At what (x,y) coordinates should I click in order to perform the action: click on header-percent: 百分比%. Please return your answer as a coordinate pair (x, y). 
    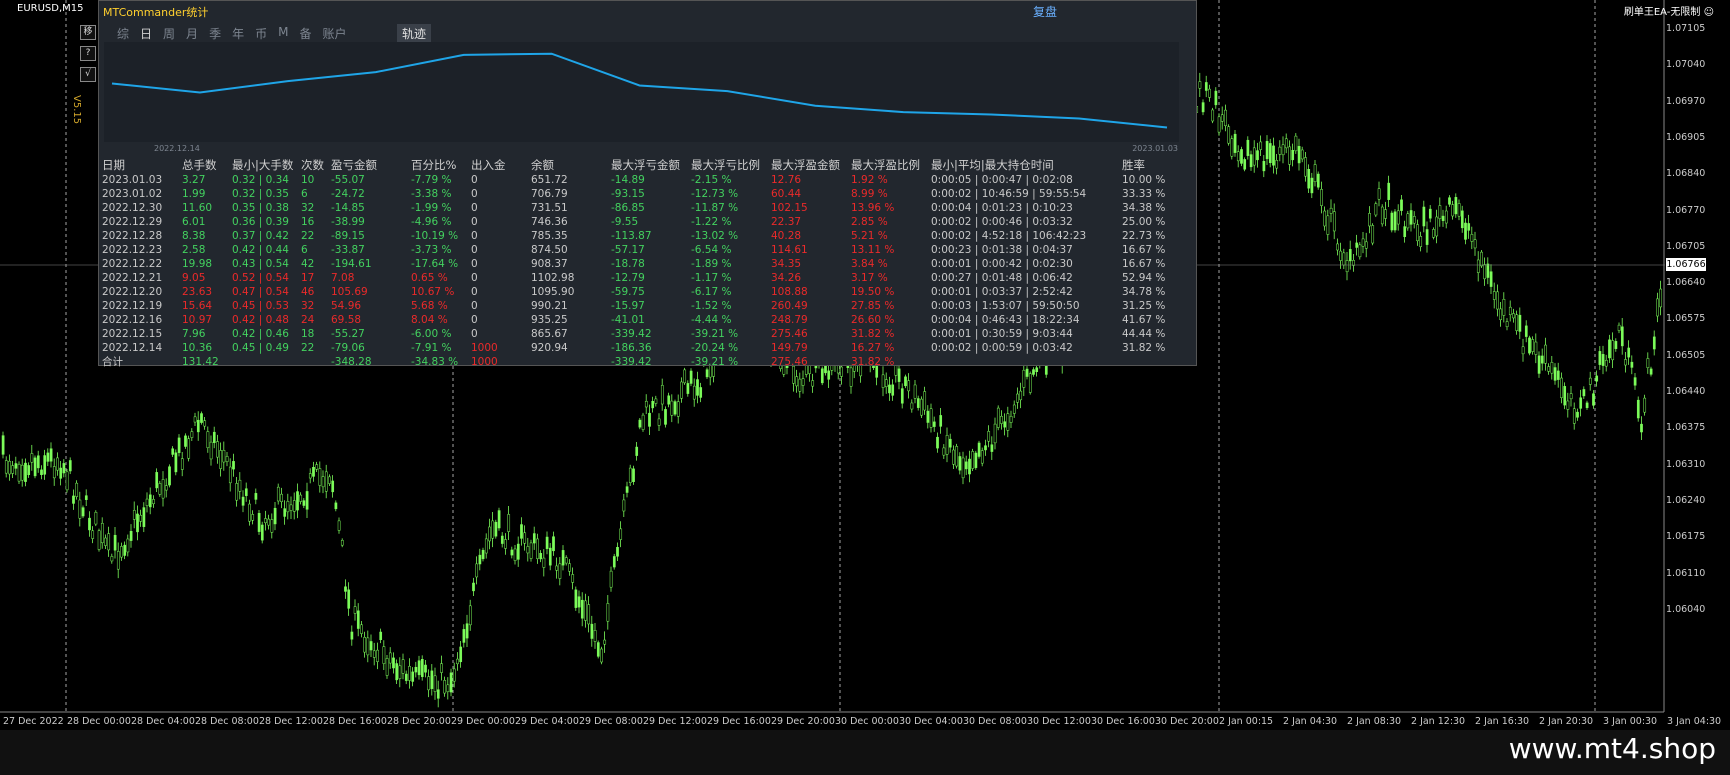
    Looking at the image, I should click on (434, 165).